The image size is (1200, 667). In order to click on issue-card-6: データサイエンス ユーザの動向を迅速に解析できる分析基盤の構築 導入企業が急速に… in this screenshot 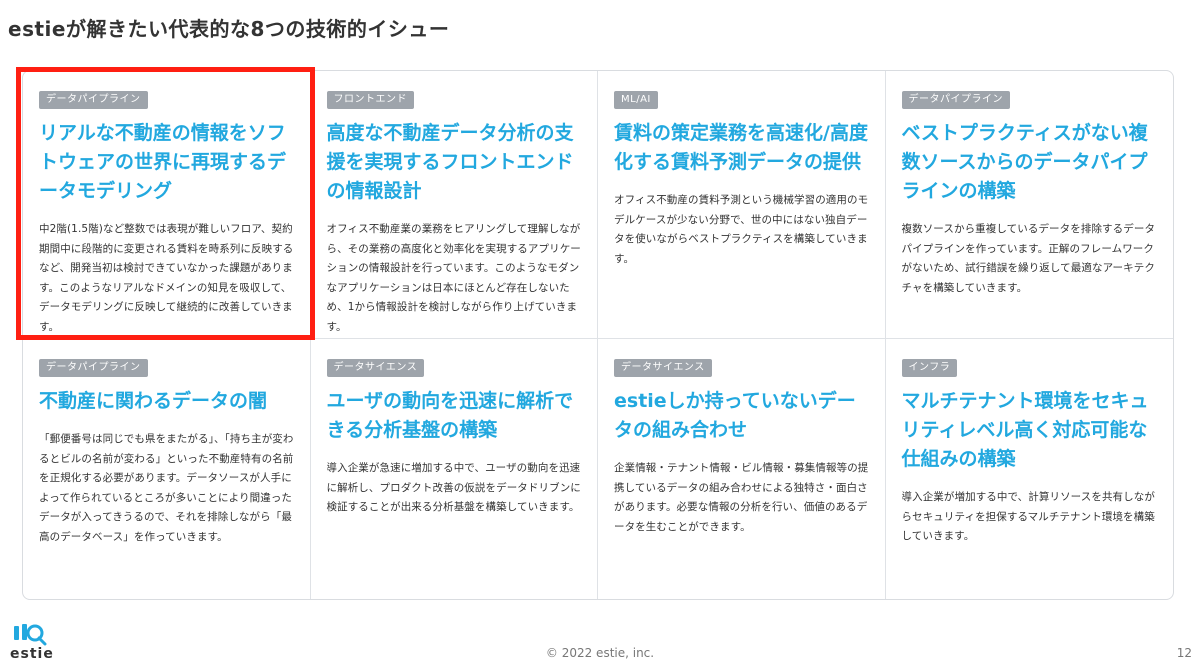, I will do `click(454, 469)`.